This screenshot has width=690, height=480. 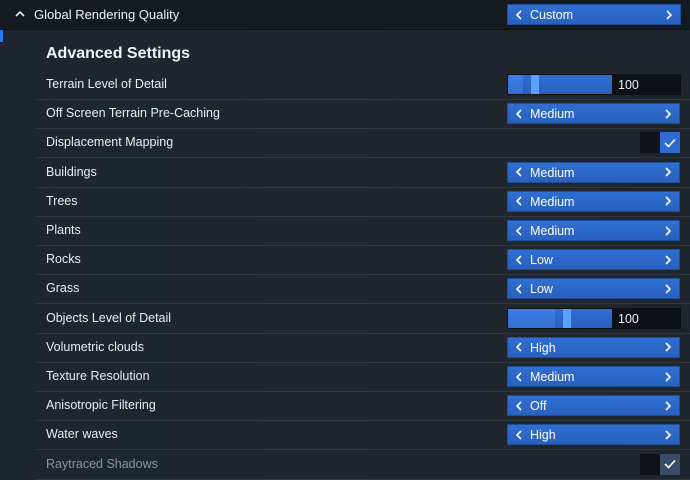 What do you see at coordinates (363, 289) in the screenshot?
I see `setting-row-grass: Grass Low` at bounding box center [363, 289].